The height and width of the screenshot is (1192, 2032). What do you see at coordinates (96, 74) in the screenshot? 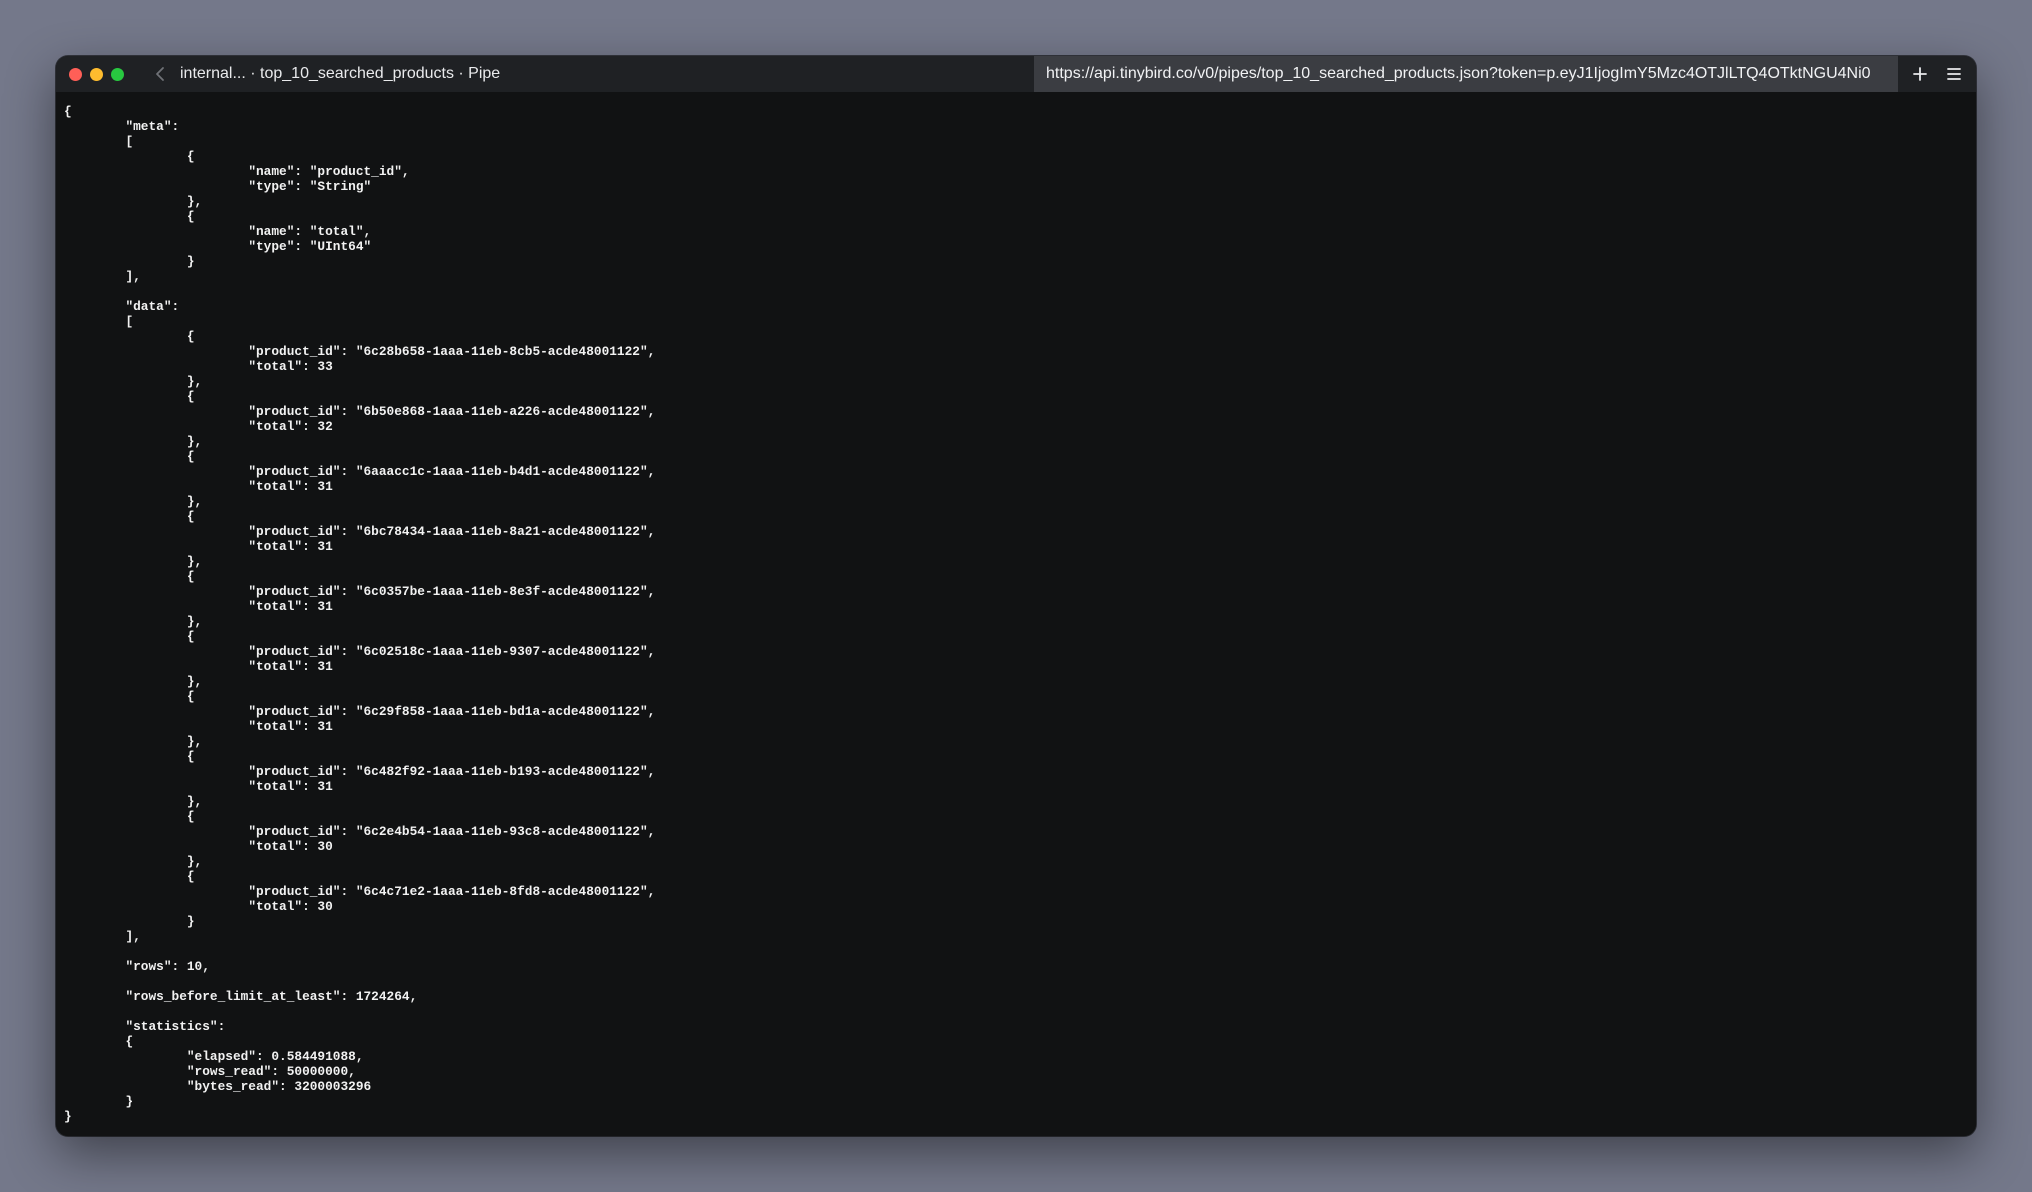
I see `minimize-window-button` at bounding box center [96, 74].